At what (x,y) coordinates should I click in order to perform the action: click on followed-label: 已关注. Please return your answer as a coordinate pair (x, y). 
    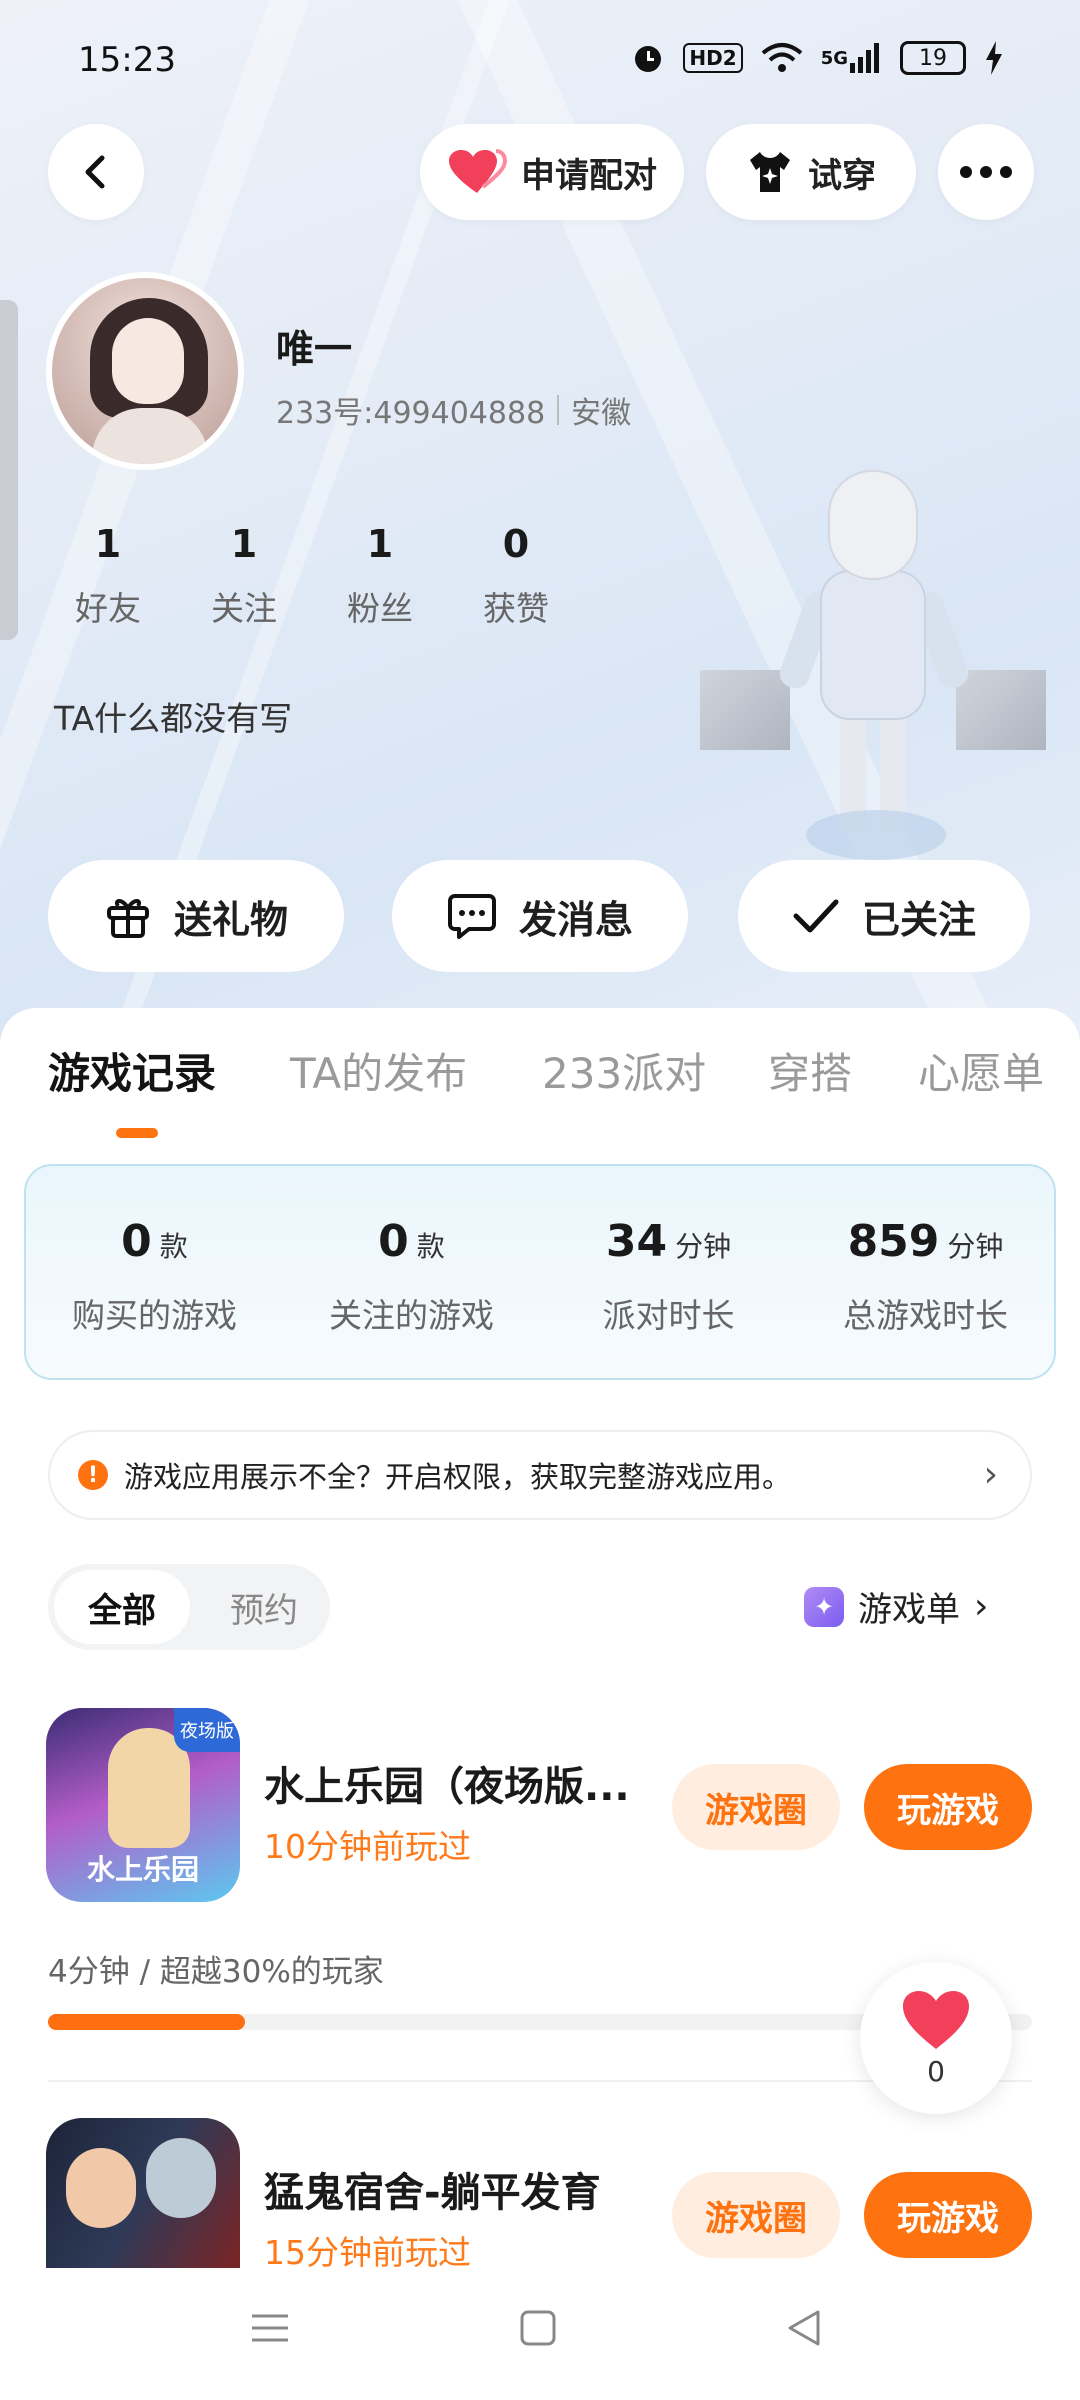
    Looking at the image, I should click on (918, 919).